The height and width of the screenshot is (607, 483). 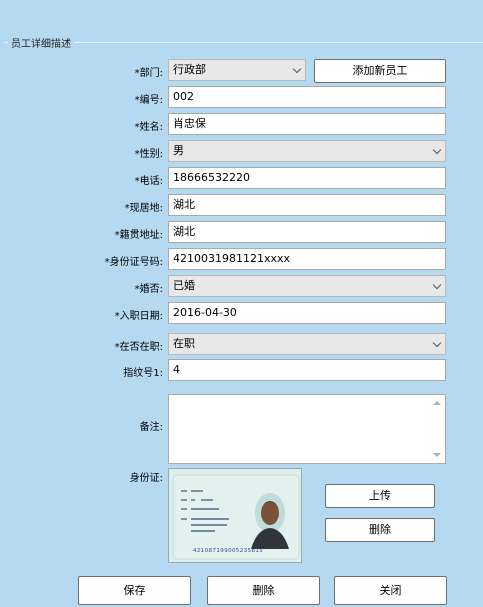 I want to click on delete-photo-button: 删除, so click(x=380, y=530).